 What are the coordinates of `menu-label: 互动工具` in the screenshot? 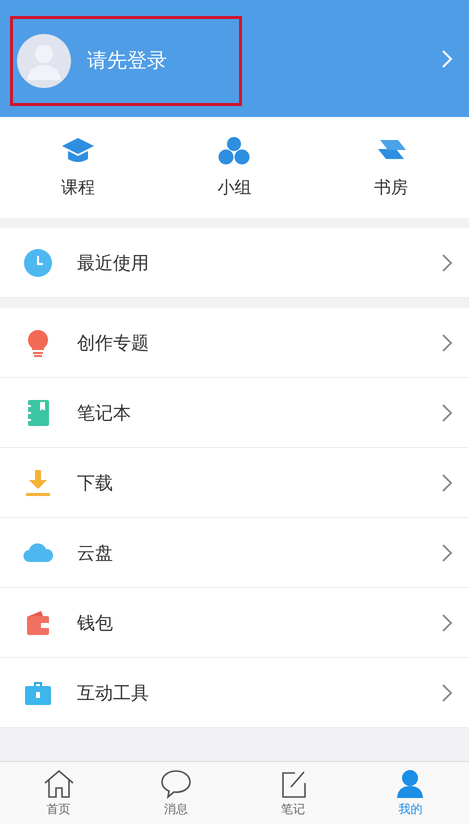 It's located at (113, 693).